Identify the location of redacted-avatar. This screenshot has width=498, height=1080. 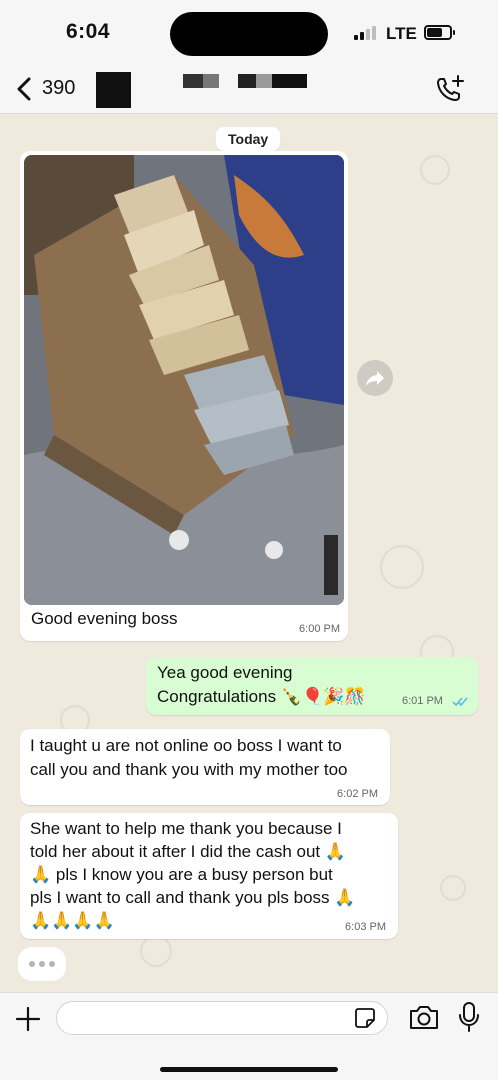
(113, 90).